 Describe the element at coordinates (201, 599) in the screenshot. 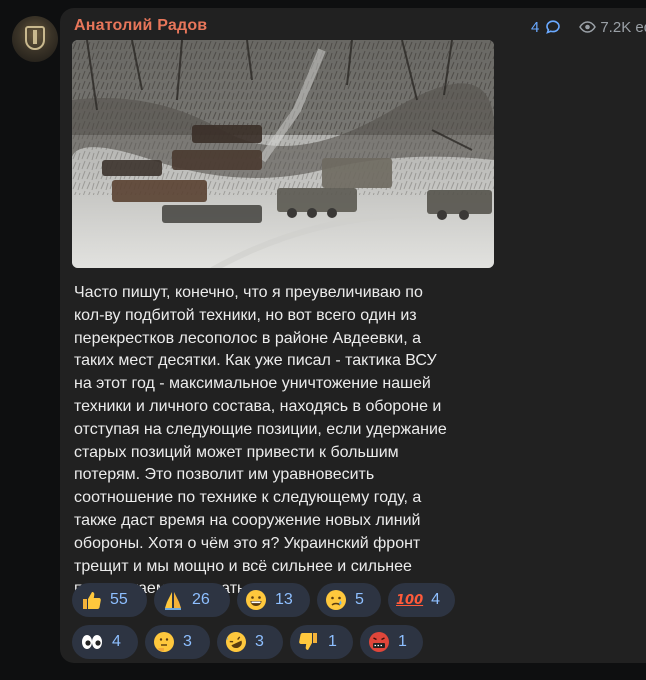

I see `reaction-count: 26` at that location.